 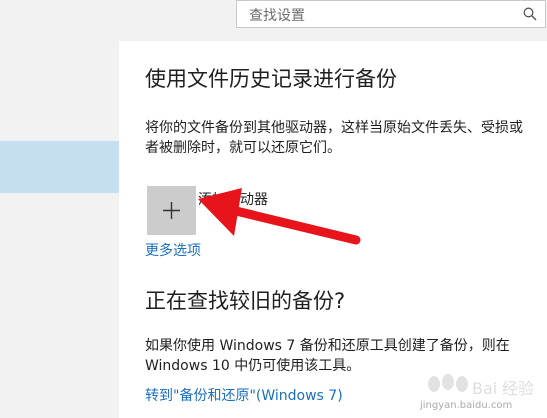 I want to click on plus-icon, so click(x=171, y=210).